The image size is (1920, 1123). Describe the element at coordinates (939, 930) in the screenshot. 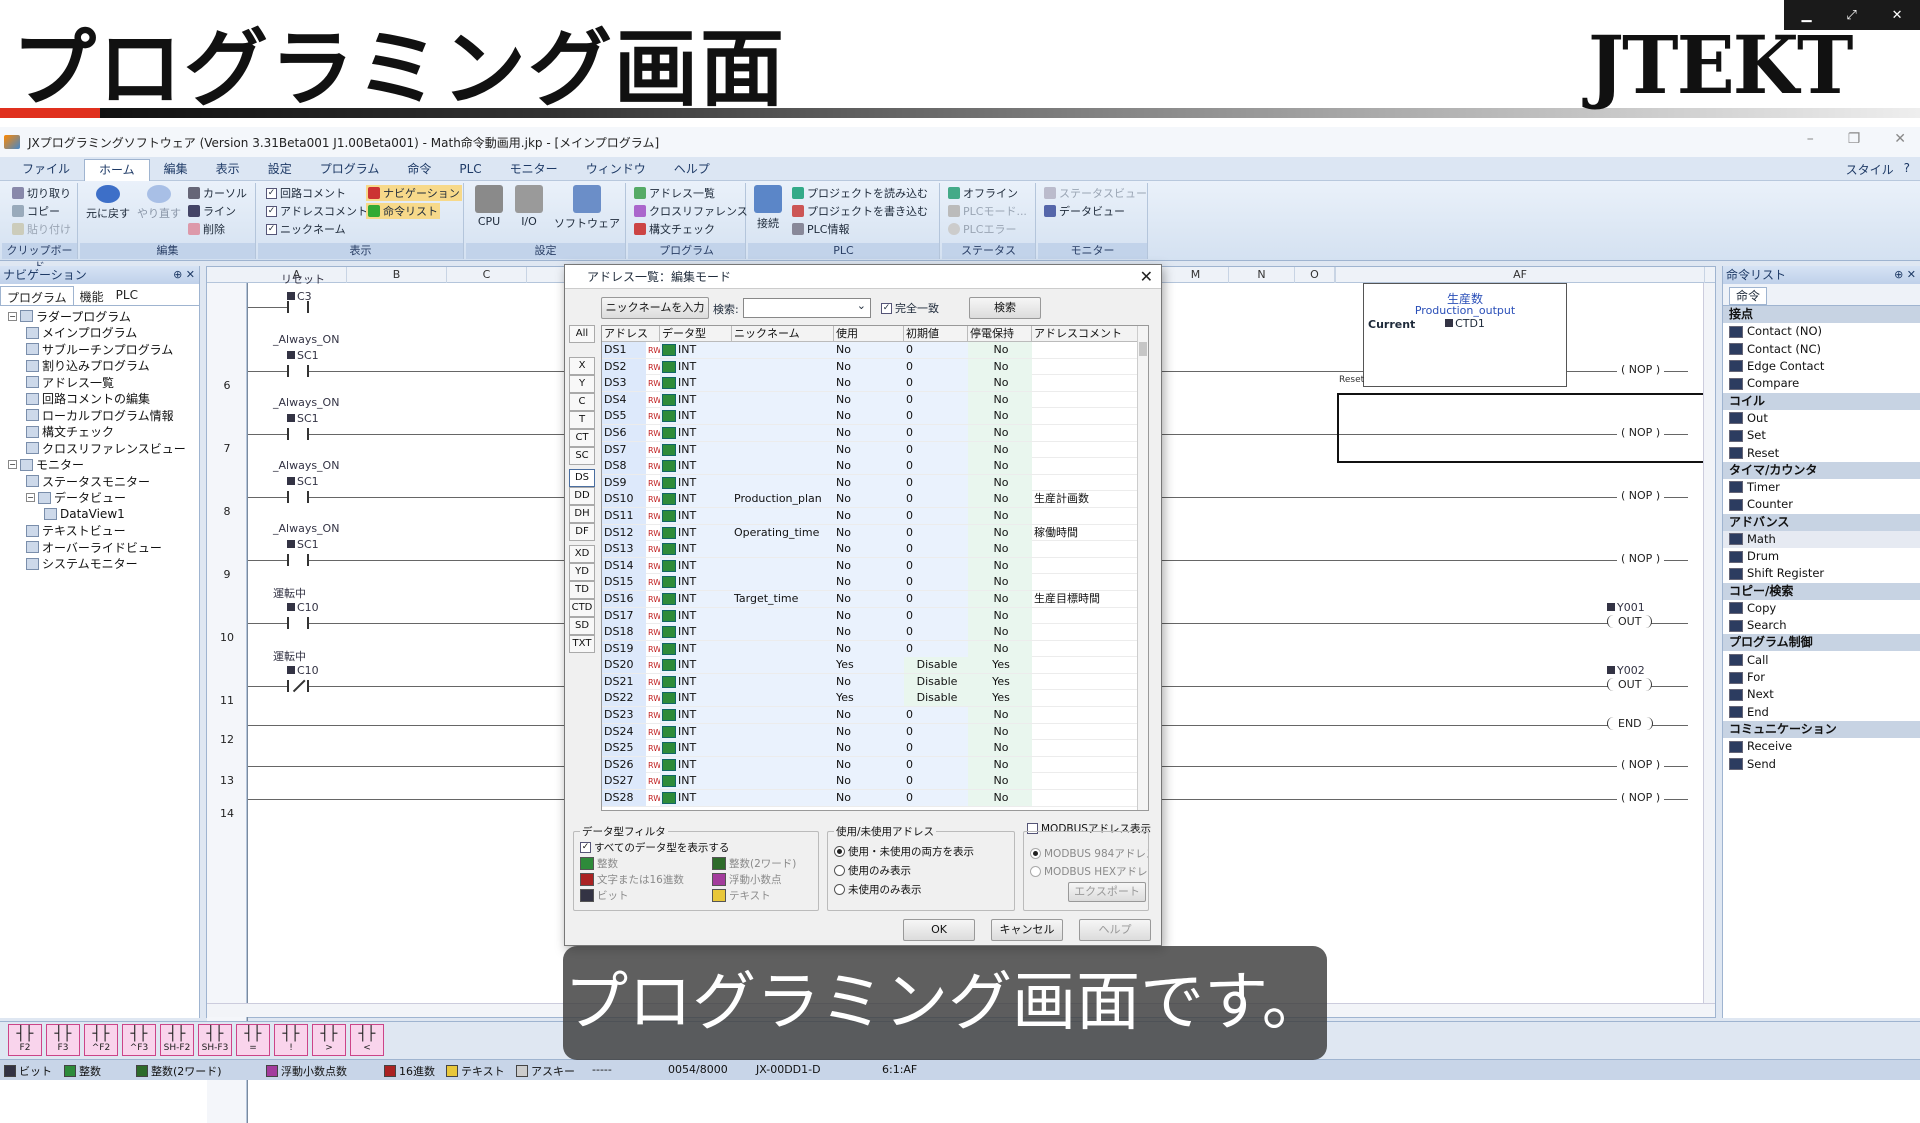

I see `ok-button: OK` at that location.